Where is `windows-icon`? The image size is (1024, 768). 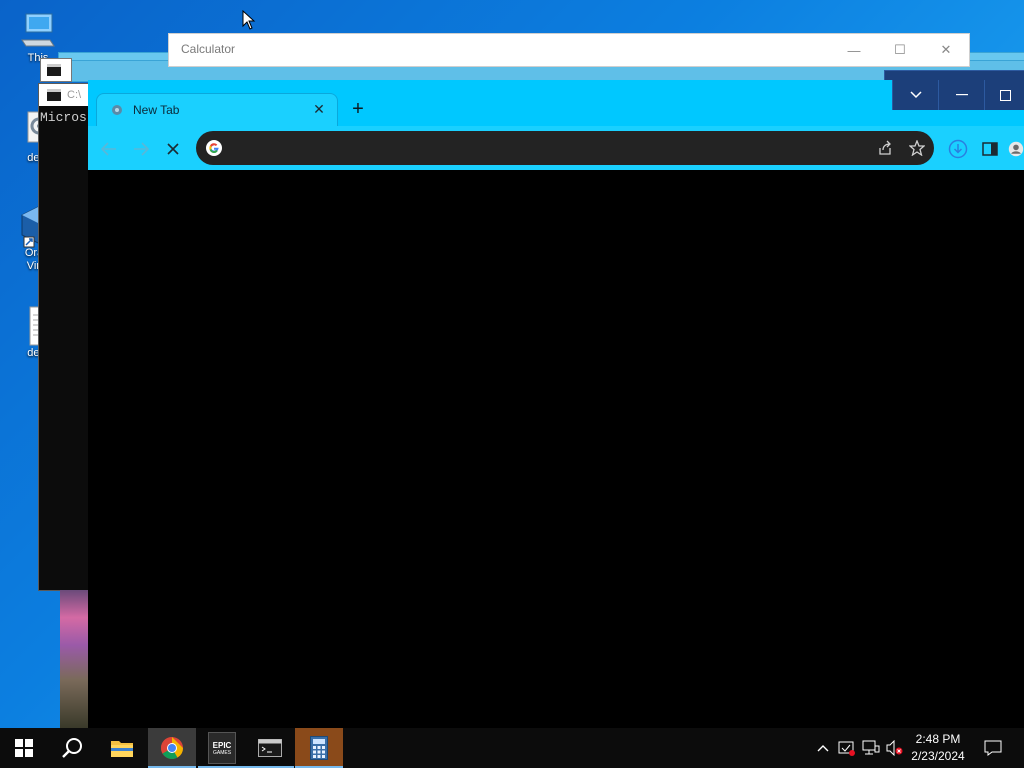
windows-icon is located at coordinates (24, 748).